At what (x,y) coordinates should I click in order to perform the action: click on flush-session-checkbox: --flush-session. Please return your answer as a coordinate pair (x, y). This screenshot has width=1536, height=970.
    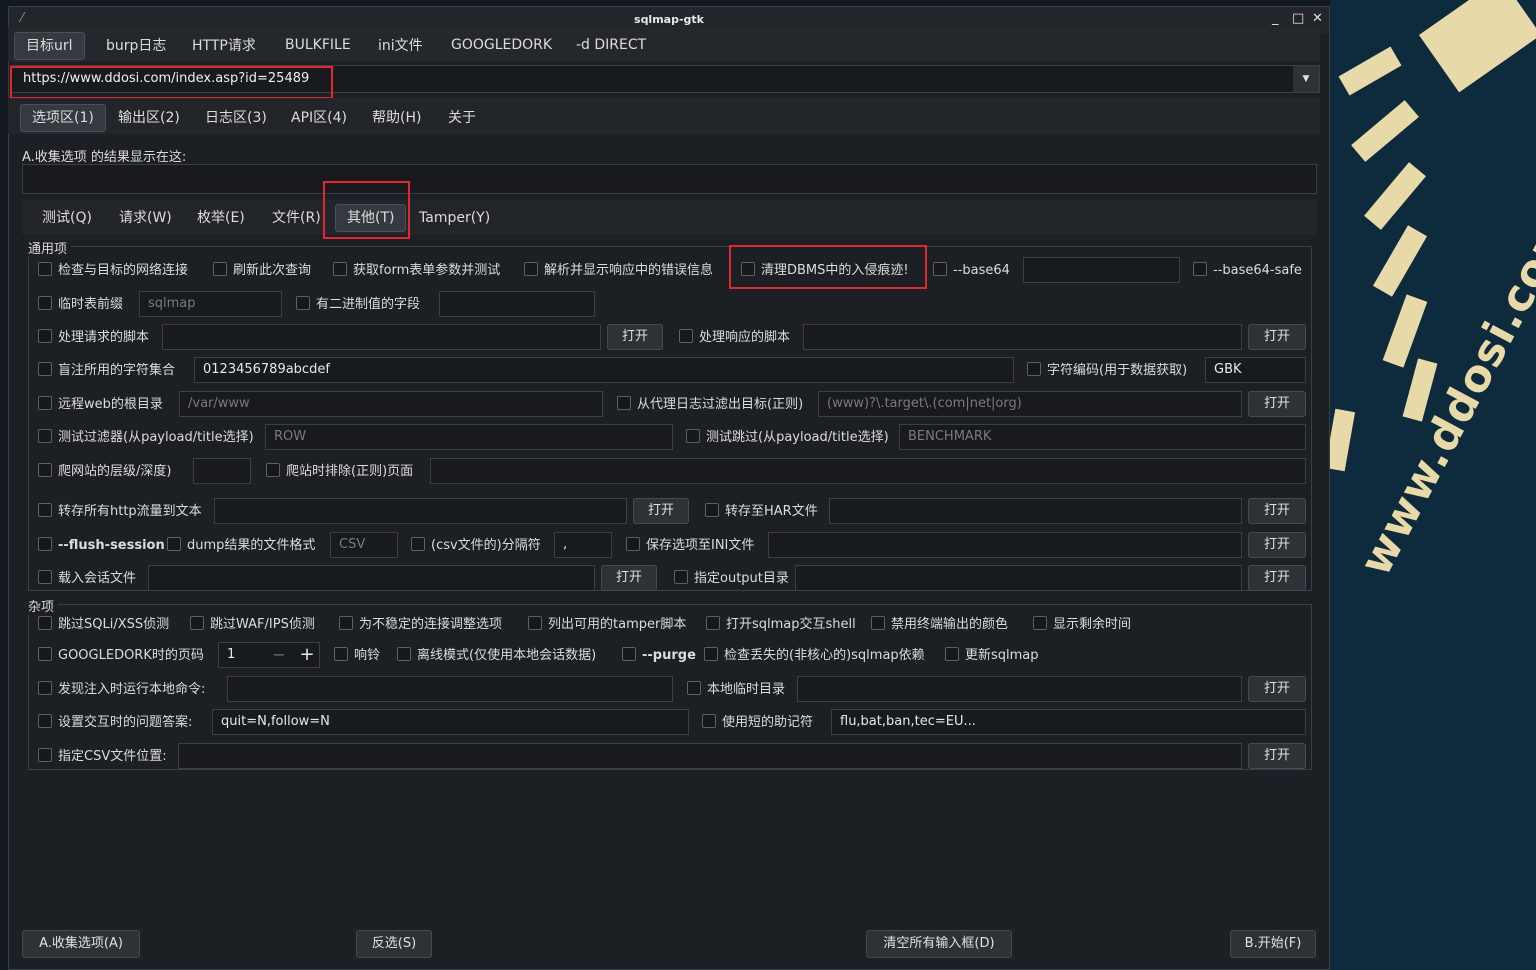
    Looking at the image, I should click on (101, 546).